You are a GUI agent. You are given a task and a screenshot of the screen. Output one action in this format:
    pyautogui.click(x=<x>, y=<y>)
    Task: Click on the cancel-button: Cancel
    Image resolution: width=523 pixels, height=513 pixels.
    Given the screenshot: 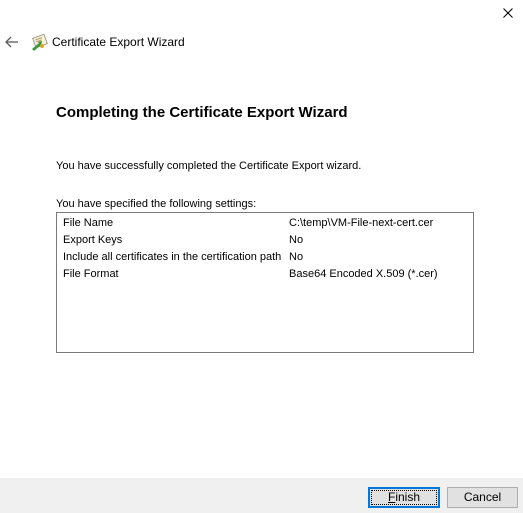 What is the action you would take?
    pyautogui.click(x=482, y=497)
    